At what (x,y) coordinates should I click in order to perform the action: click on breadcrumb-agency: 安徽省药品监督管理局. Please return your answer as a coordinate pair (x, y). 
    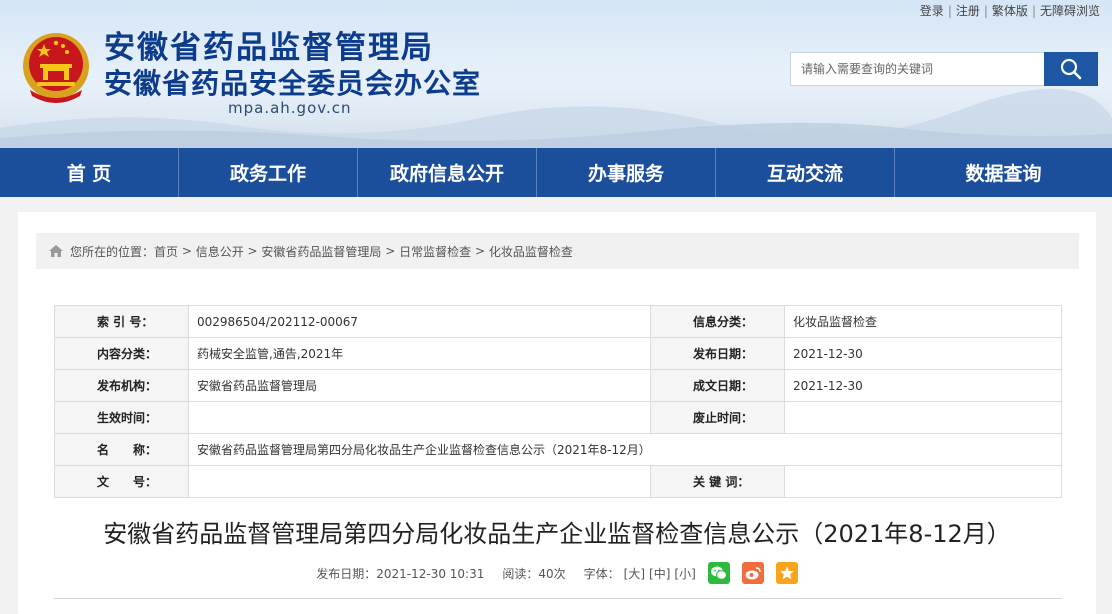
    Looking at the image, I should click on (321, 251).